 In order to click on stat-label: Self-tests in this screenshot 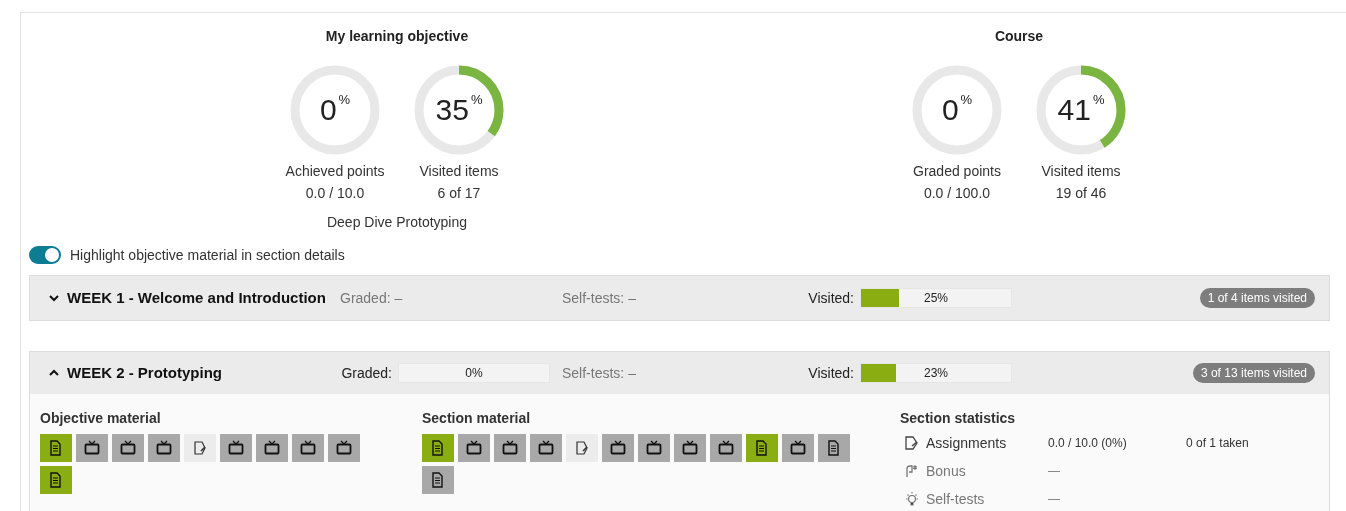, I will do `click(955, 499)`.